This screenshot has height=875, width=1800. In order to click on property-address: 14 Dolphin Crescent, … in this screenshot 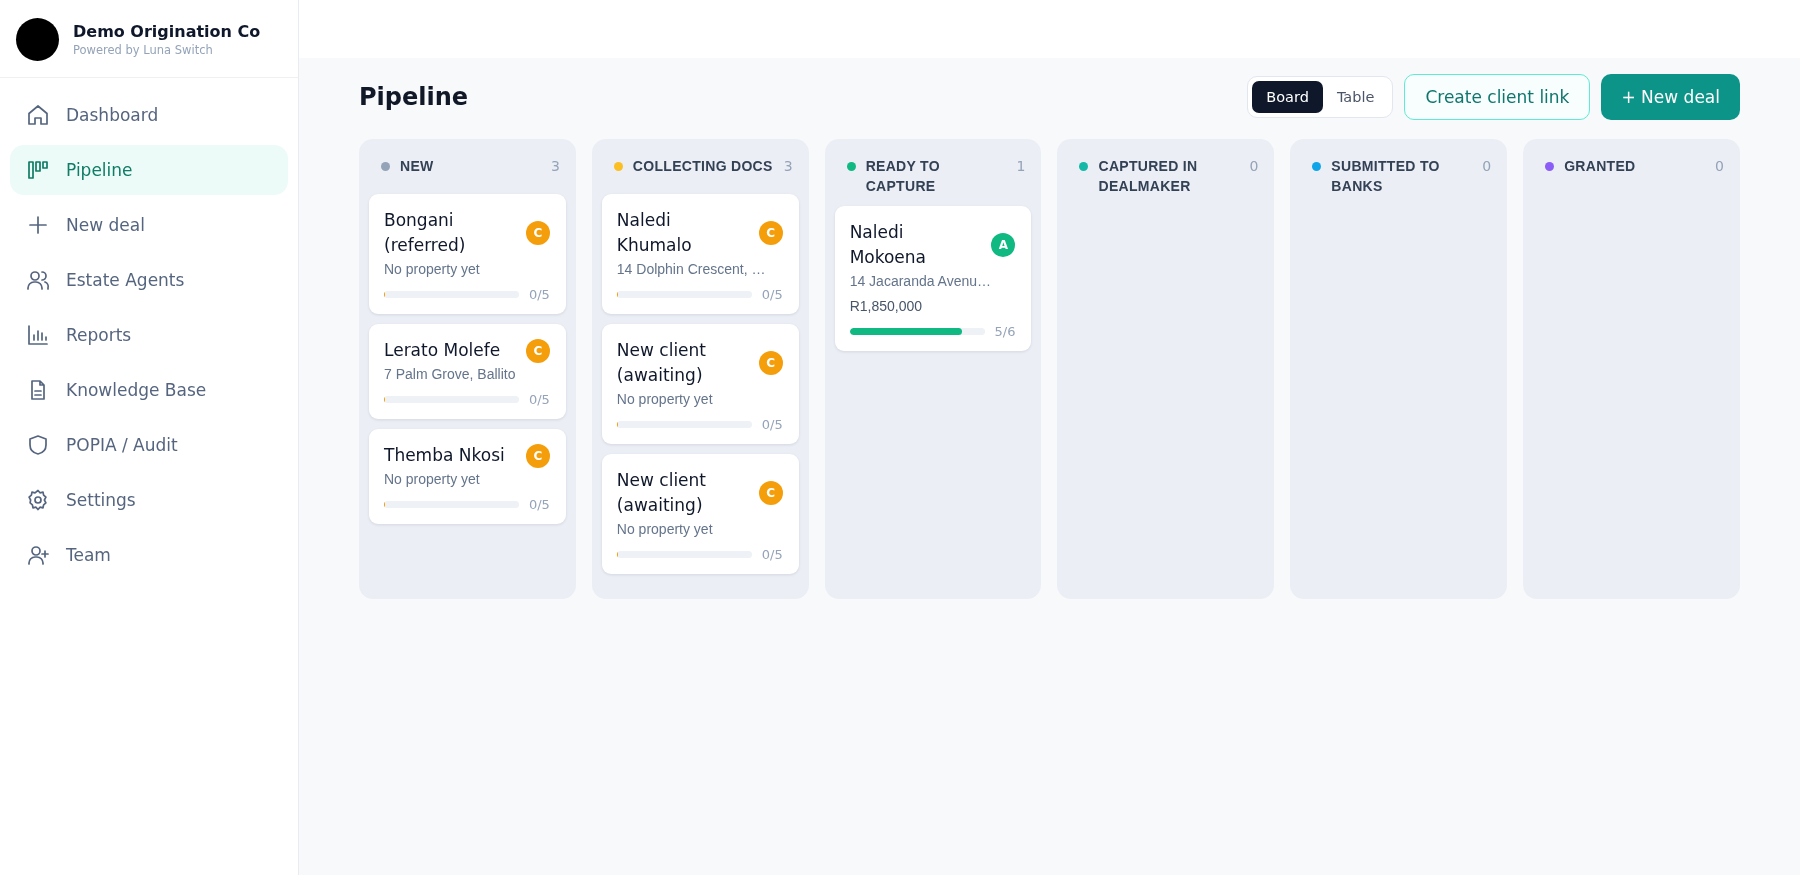, I will do `click(691, 269)`.